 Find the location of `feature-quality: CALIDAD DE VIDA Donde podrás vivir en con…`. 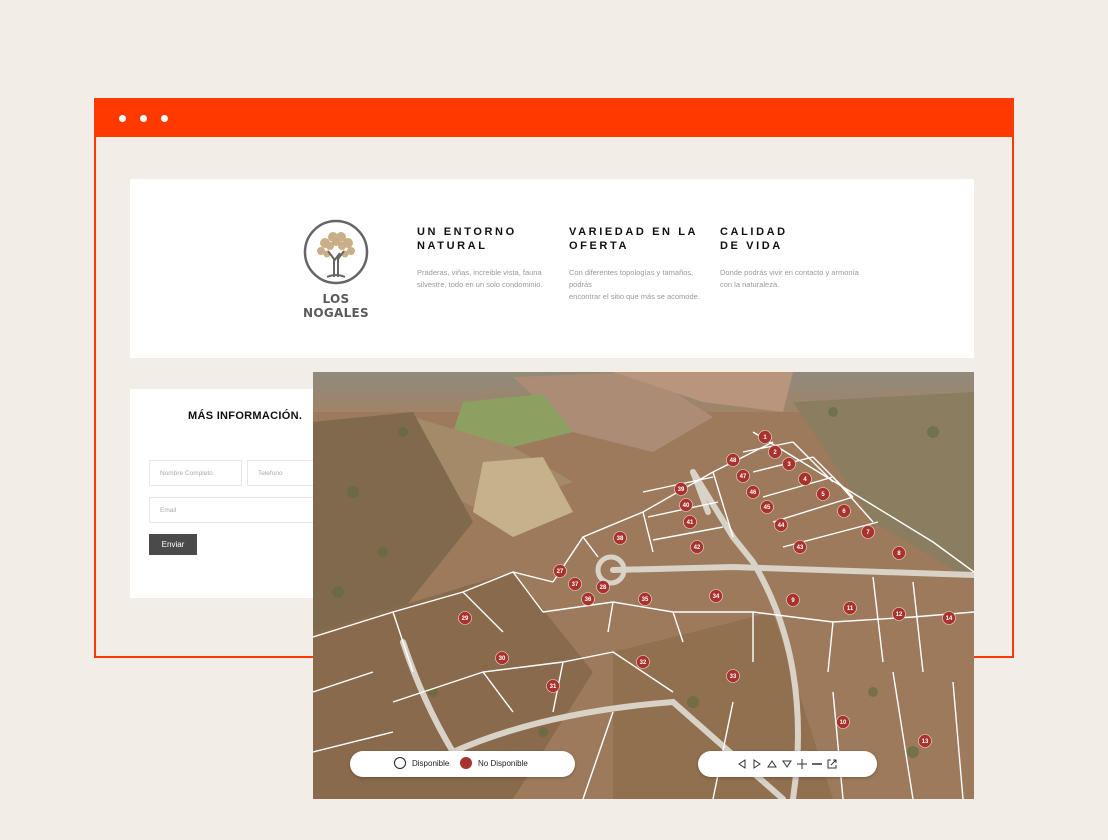

feature-quality: CALIDAD DE VIDA Donde podrás vivir en con… is located at coordinates (792, 258).